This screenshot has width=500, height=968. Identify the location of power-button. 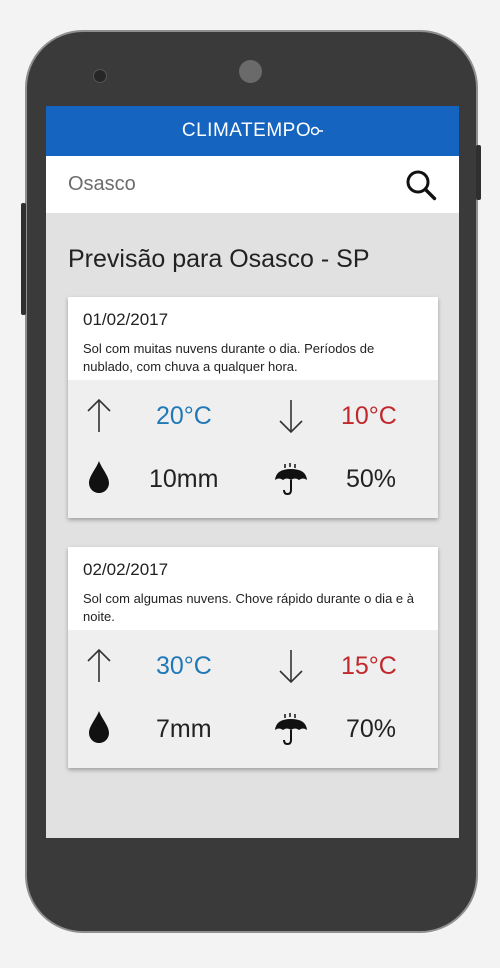
(478, 172).